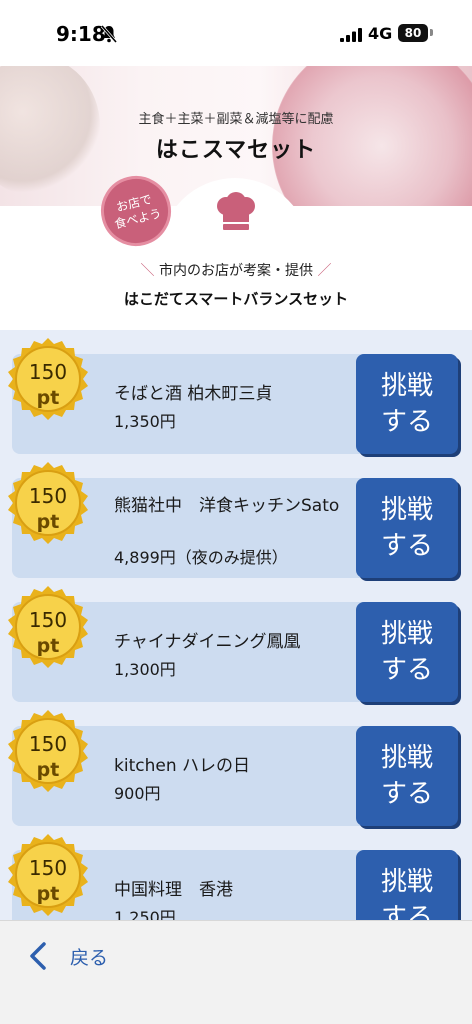 This screenshot has width=472, height=1024. Describe the element at coordinates (89, 956) in the screenshot. I see `back-button: 戻る` at that location.